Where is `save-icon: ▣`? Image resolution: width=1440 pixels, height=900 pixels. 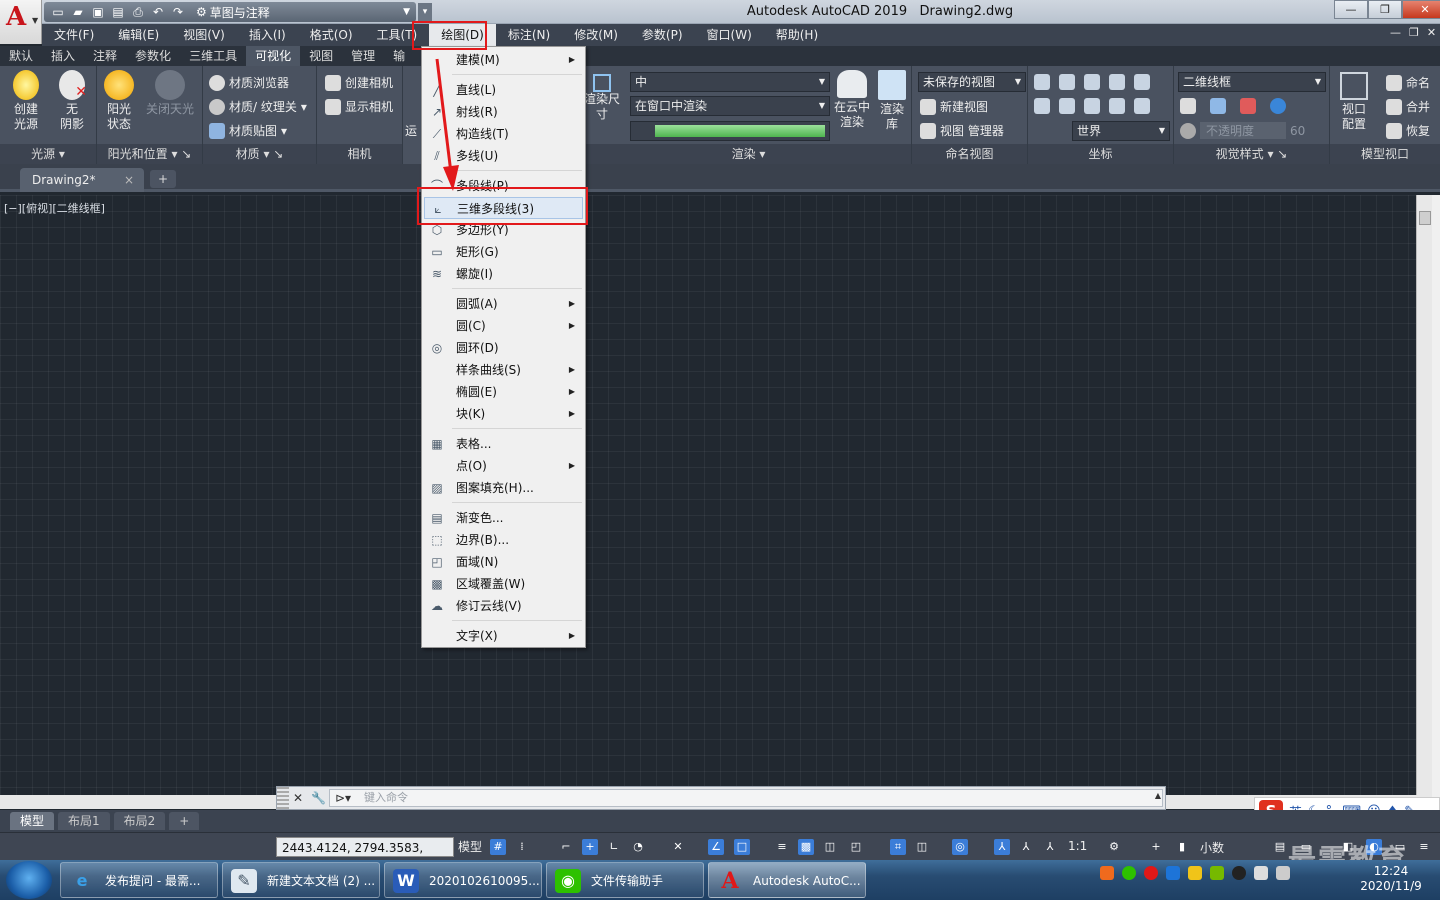 save-icon: ▣ is located at coordinates (98, 12).